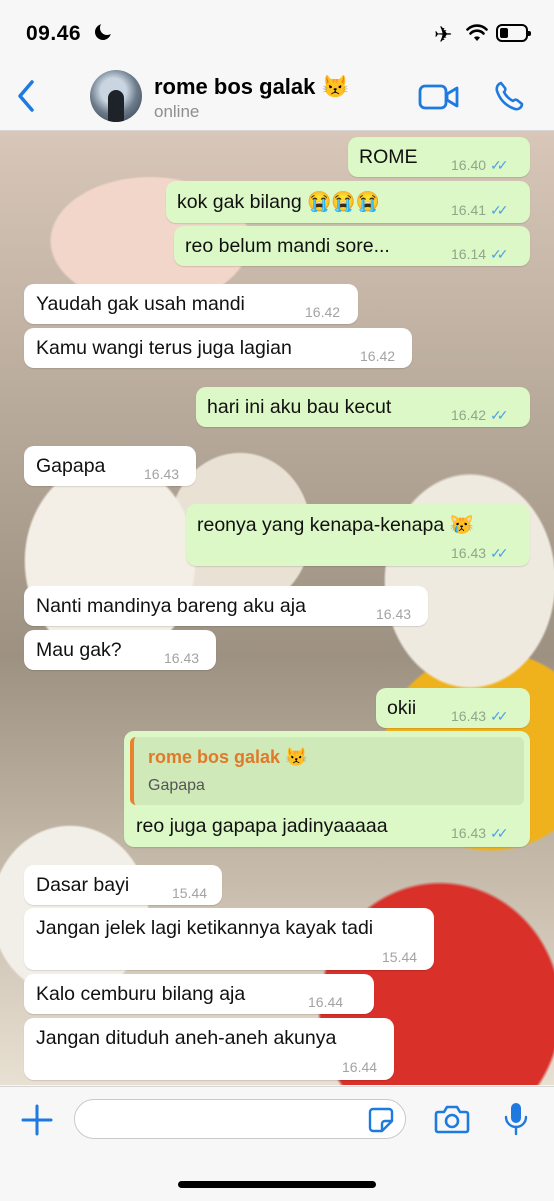  I want to click on message-text: okii, so click(402, 708).